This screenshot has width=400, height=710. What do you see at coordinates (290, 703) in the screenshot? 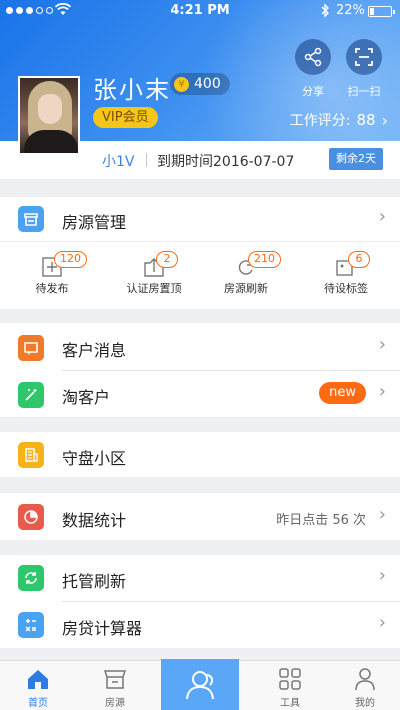
I see `tab-label: 工具` at bounding box center [290, 703].